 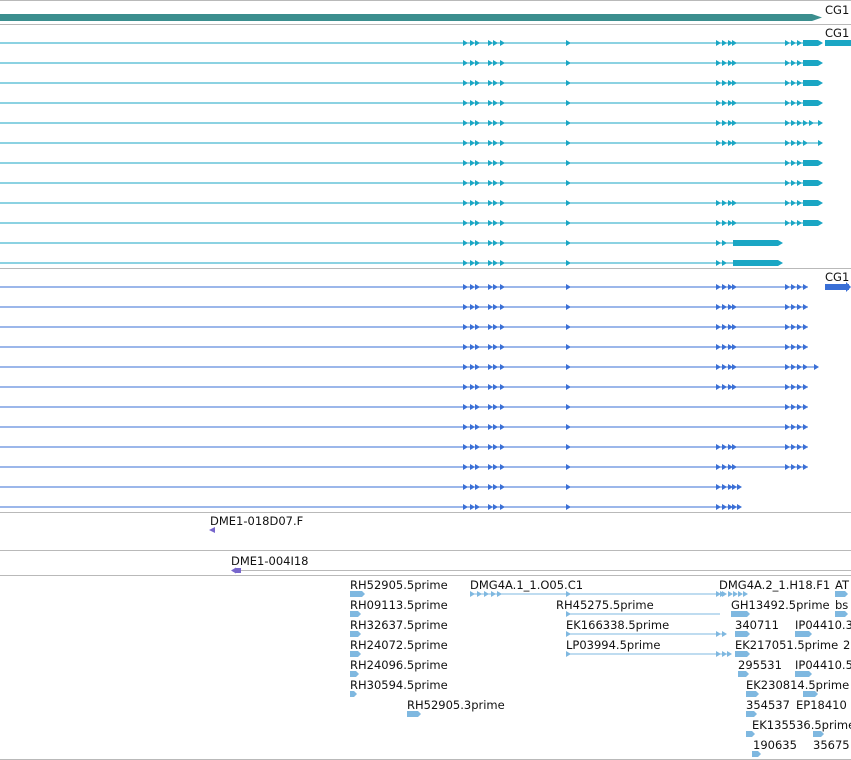 I want to click on est-label: EK230814.5prime, so click(x=797, y=685).